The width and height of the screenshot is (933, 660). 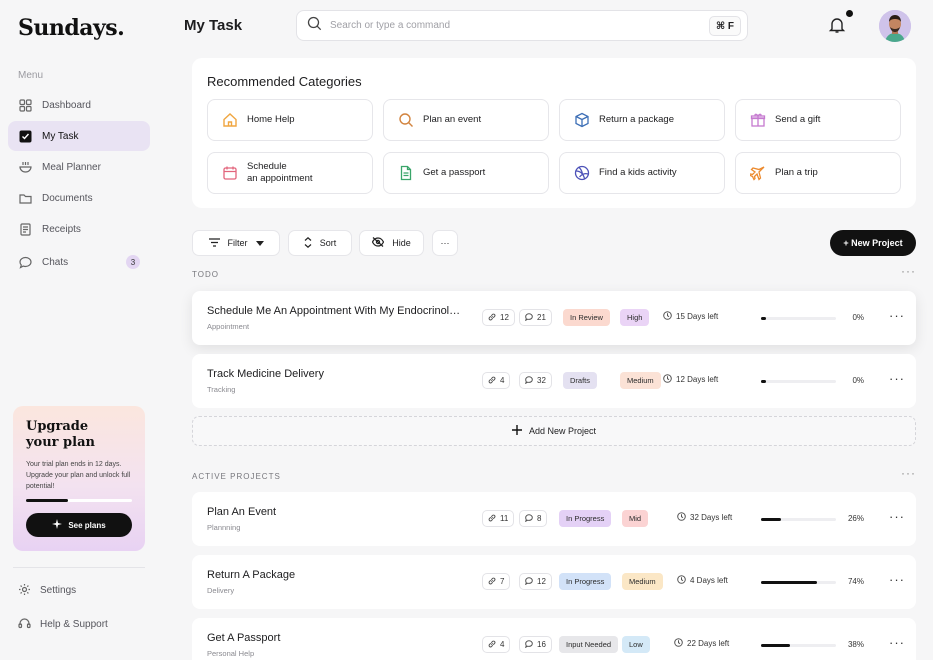 What do you see at coordinates (391, 243) in the screenshot?
I see `hide-button: Hide` at bounding box center [391, 243].